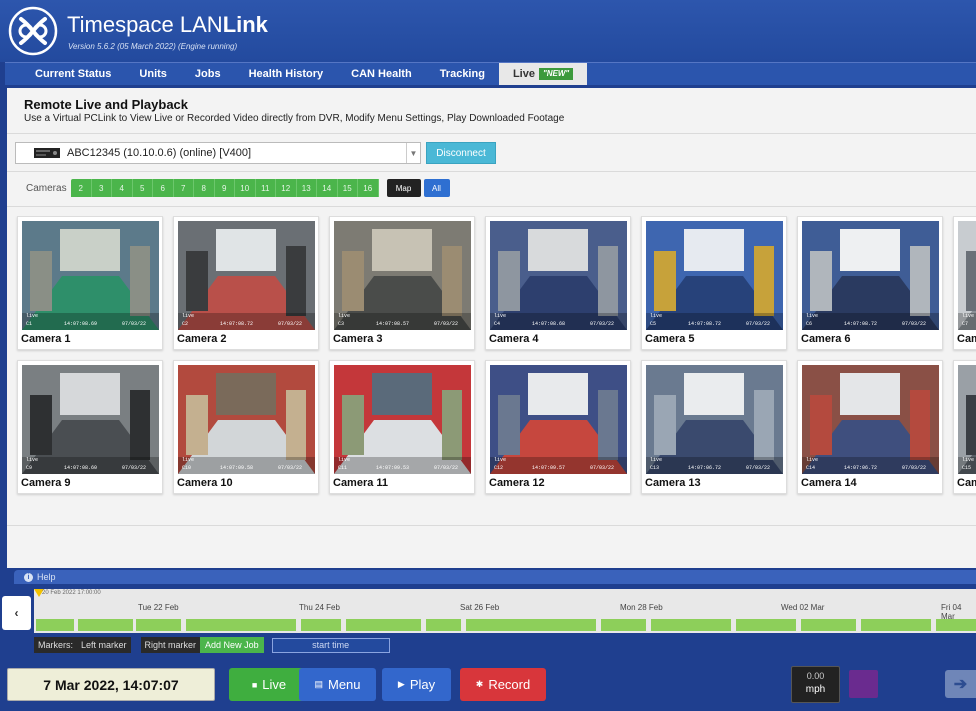 This screenshot has width=976, height=711. Describe the element at coordinates (208, 74) in the screenshot. I see `tab-jobs: Jobs` at that location.